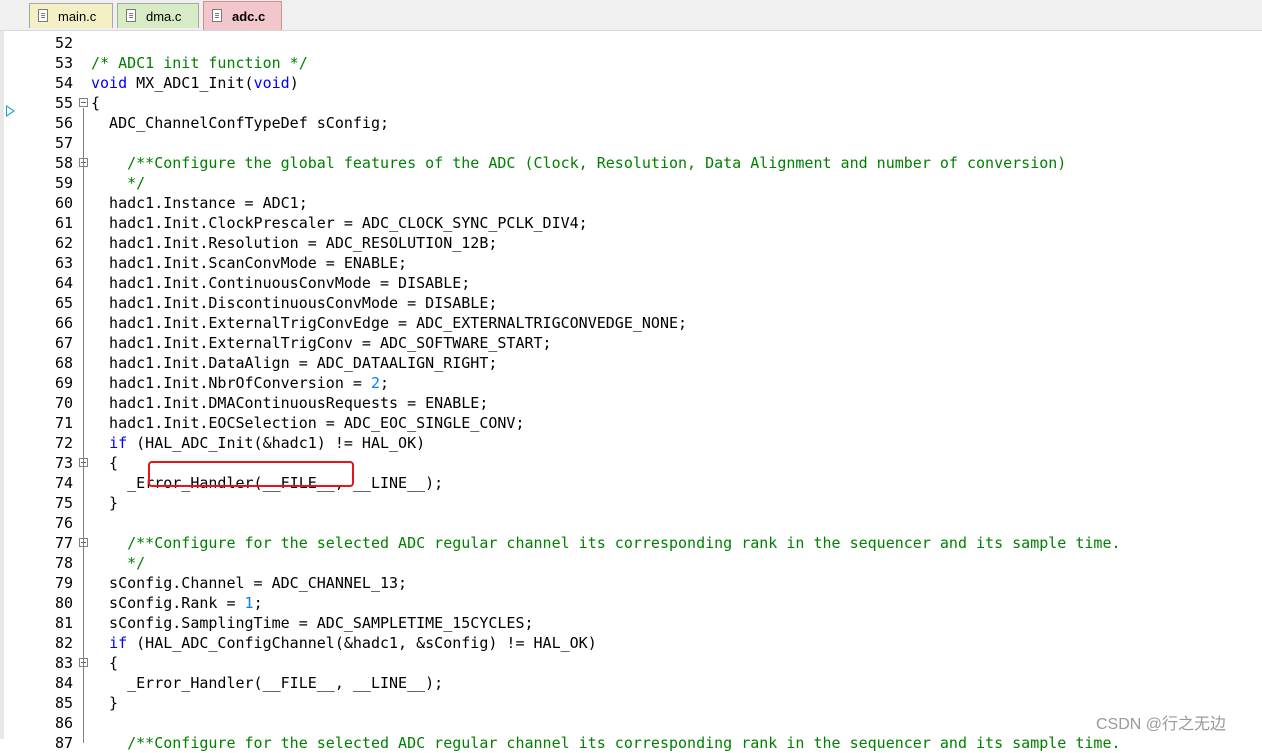  What do you see at coordinates (267, 683) in the screenshot?
I see `code-text: _Error_Handler(__FILE__, __LINE__);` at bounding box center [267, 683].